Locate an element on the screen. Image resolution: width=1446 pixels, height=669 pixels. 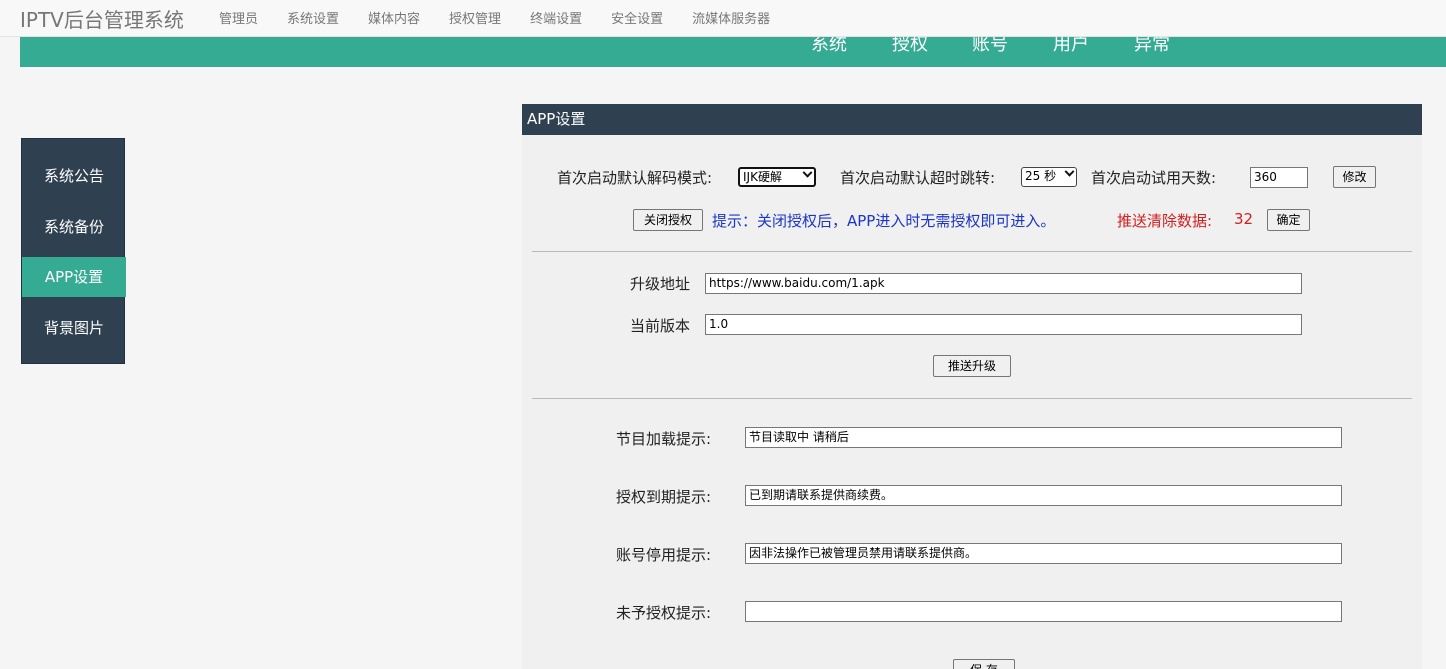
decode-mode-select: IJK硬解 is located at coordinates (777, 177).